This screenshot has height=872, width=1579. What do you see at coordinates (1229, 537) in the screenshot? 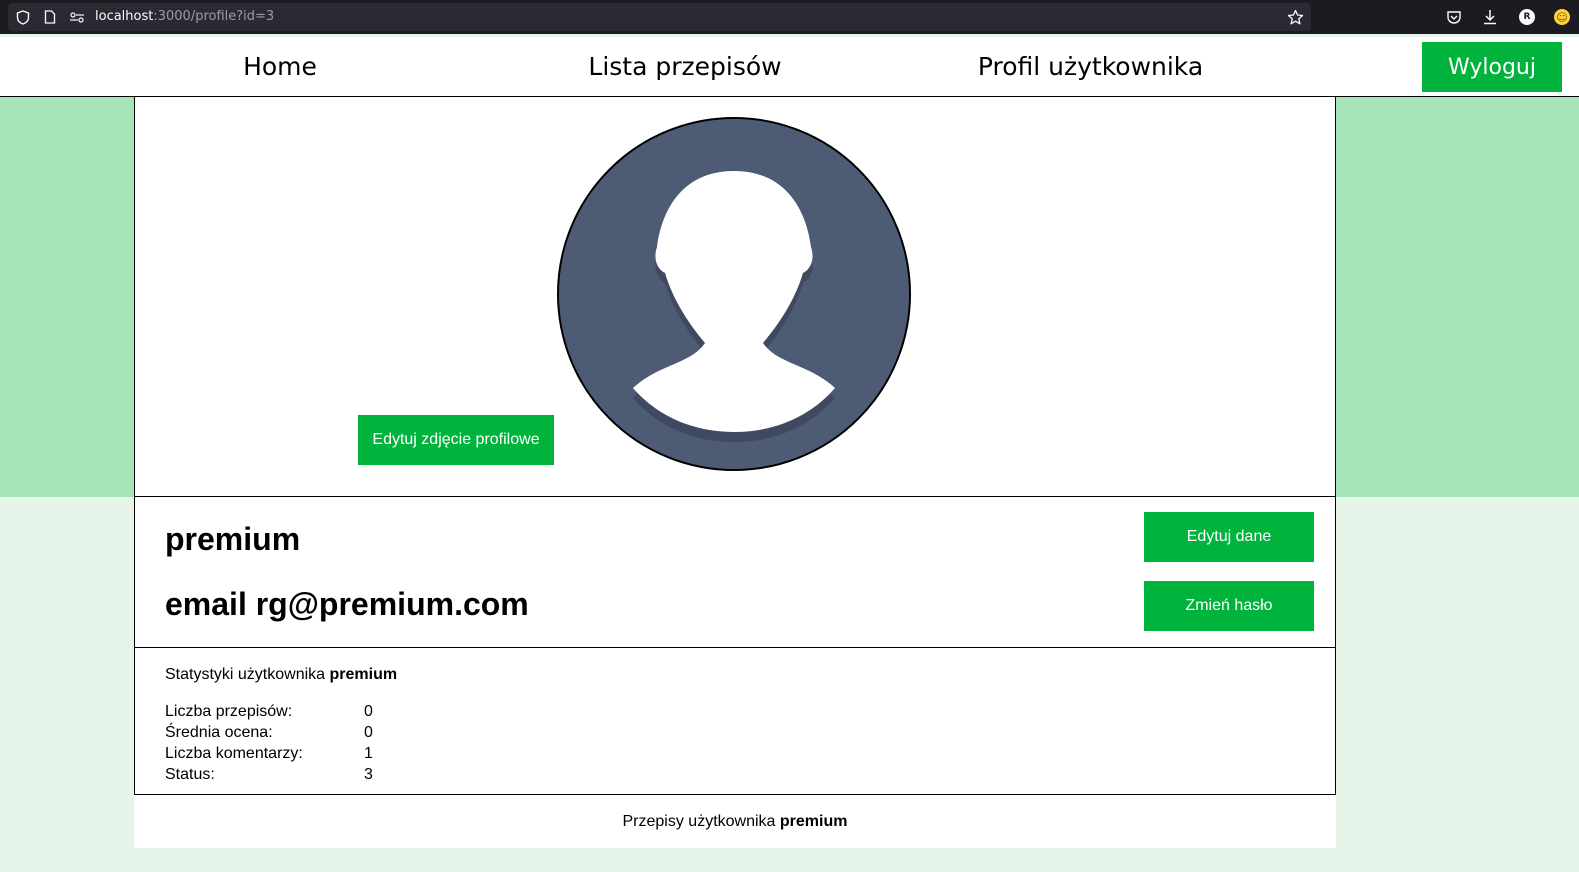
I see `edit-data-button: Edytuj dane` at bounding box center [1229, 537].